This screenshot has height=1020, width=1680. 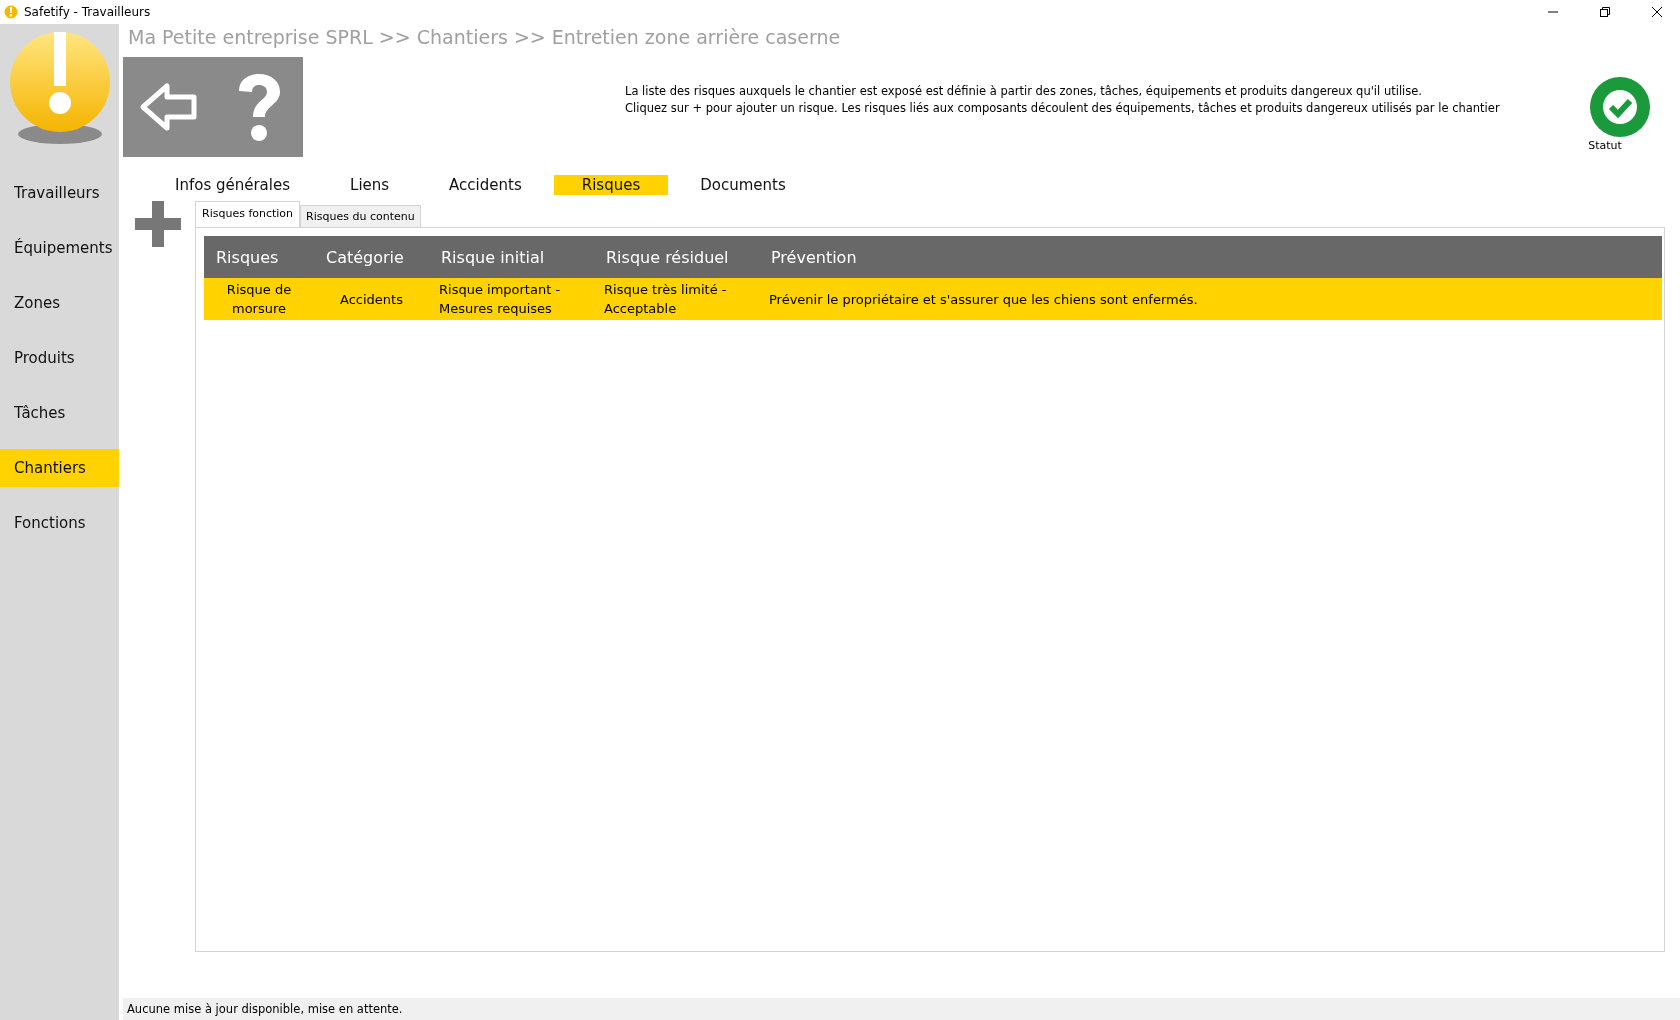 What do you see at coordinates (259, 257) in the screenshot?
I see `column-header: Risques` at bounding box center [259, 257].